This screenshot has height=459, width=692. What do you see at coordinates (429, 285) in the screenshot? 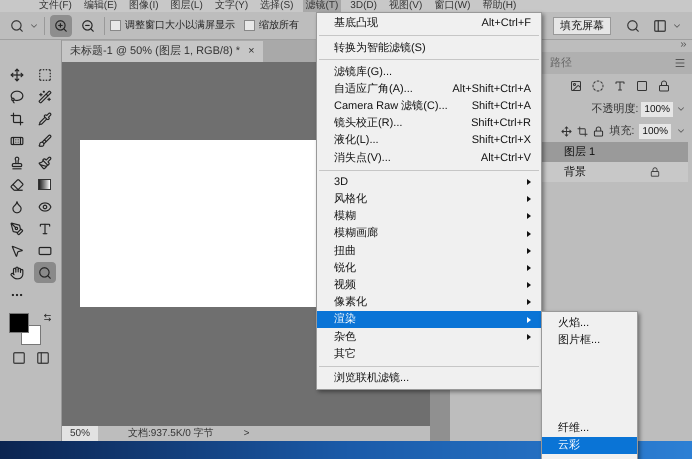
I see `menu-item: 视频` at bounding box center [429, 285].